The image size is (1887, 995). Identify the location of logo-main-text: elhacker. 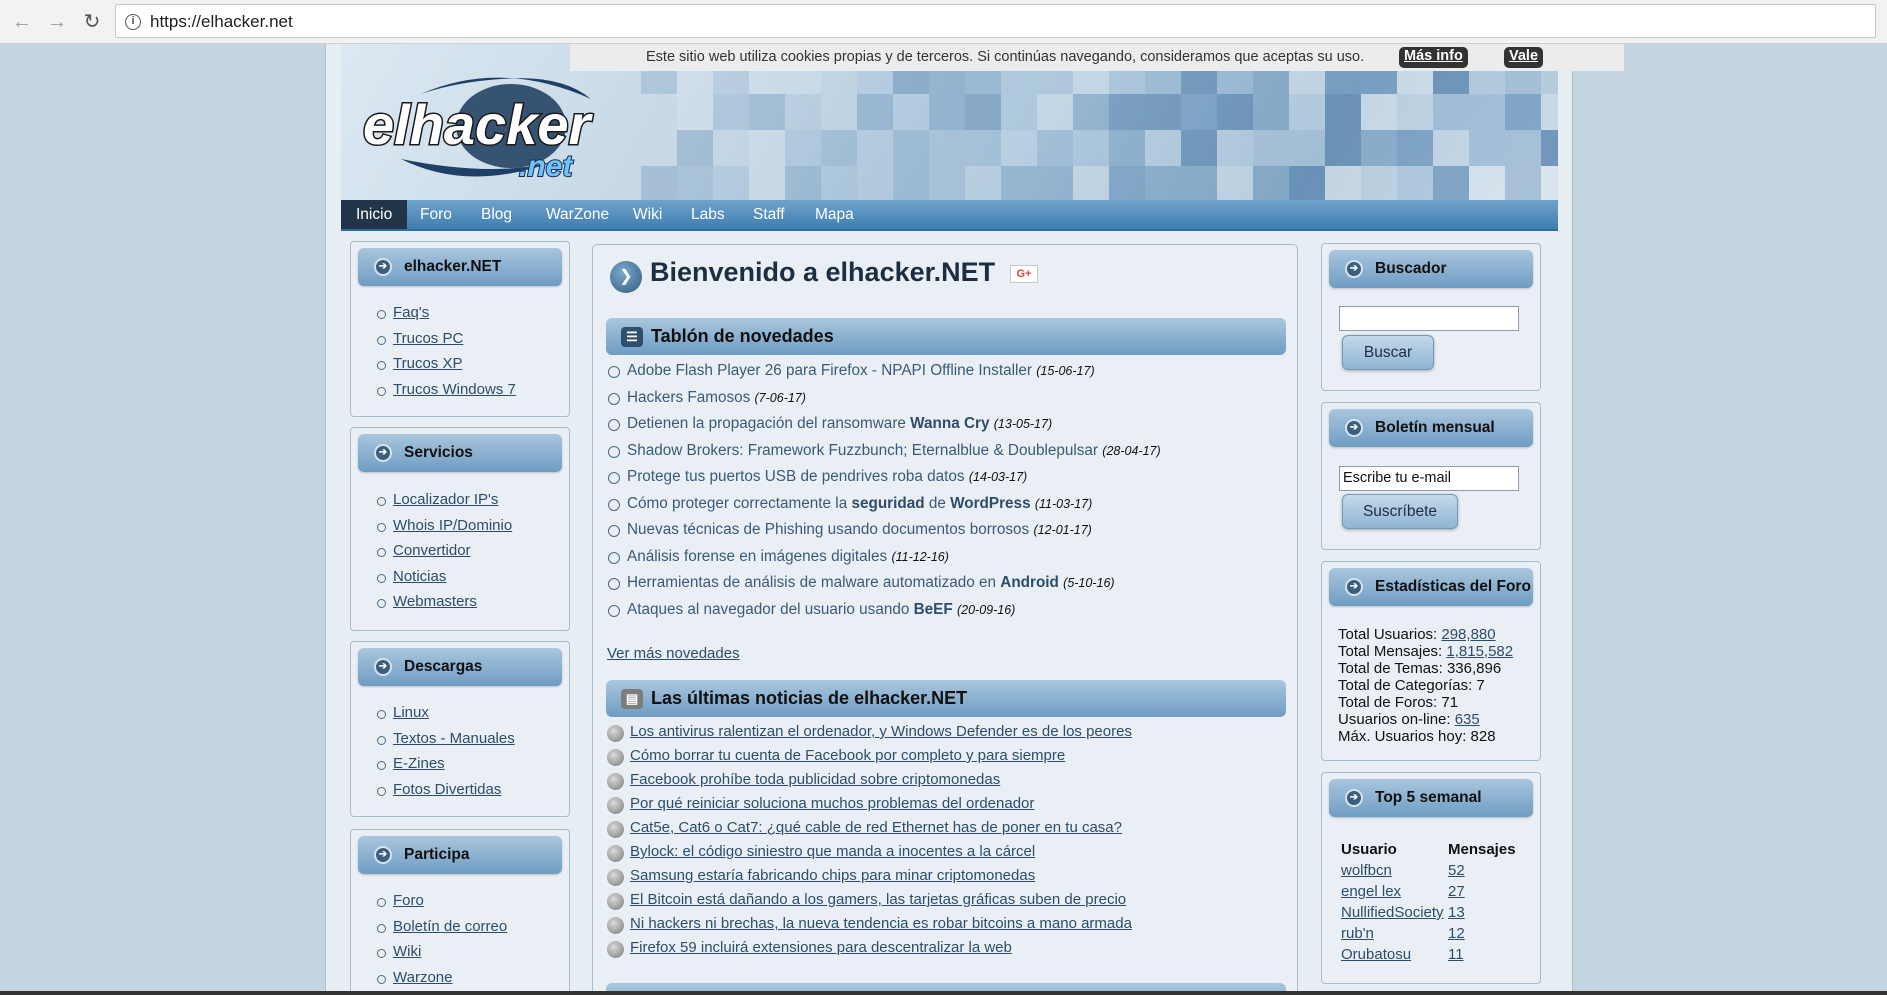
(478, 124).